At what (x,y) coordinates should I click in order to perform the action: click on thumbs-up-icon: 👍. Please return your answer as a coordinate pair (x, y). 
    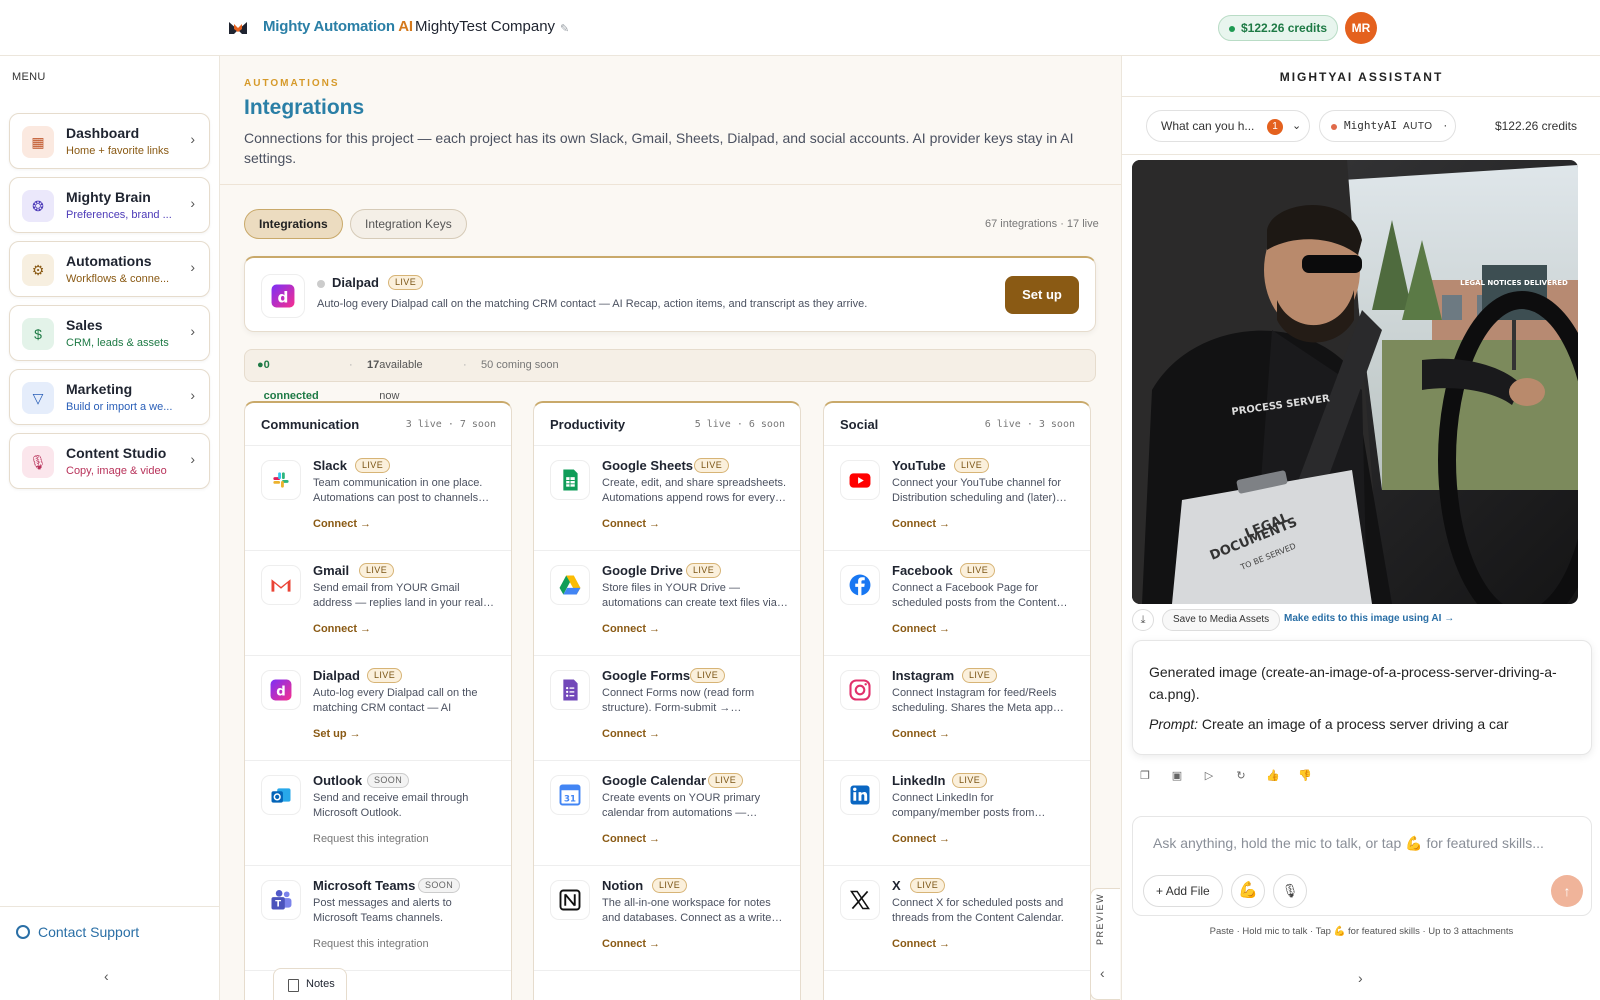
    Looking at the image, I should click on (1273, 776).